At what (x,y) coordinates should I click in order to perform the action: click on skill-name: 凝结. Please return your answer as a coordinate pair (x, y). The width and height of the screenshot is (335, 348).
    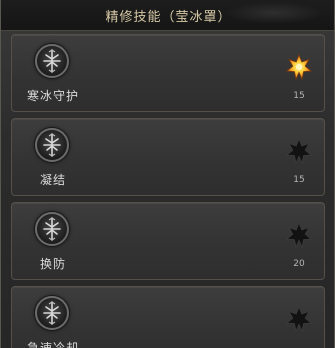
    Looking at the image, I should click on (52, 180).